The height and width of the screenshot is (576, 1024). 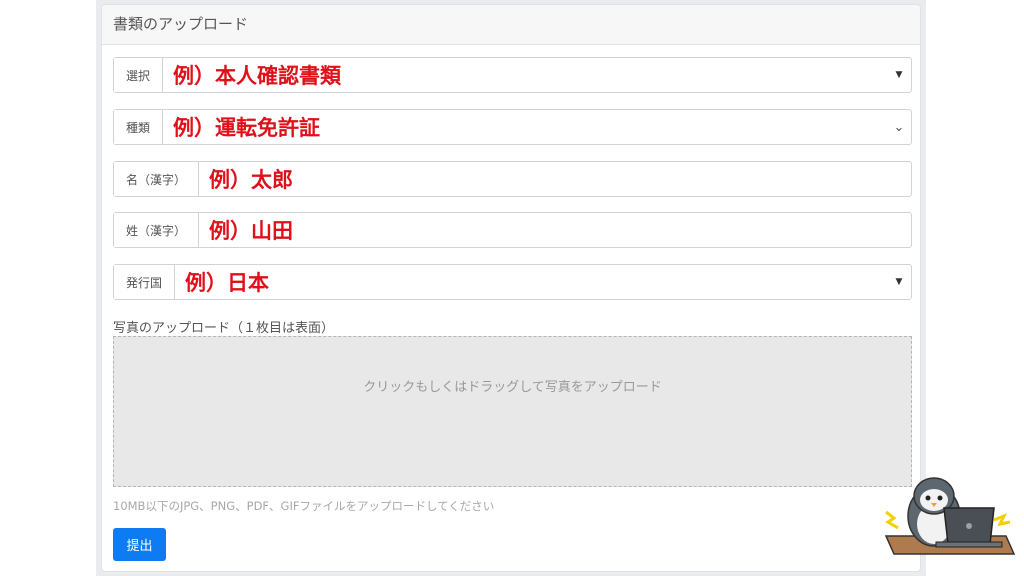 What do you see at coordinates (512, 387) in the screenshot?
I see `dropzone-text: クリックもしくはドラッグして写真をアップロード` at bounding box center [512, 387].